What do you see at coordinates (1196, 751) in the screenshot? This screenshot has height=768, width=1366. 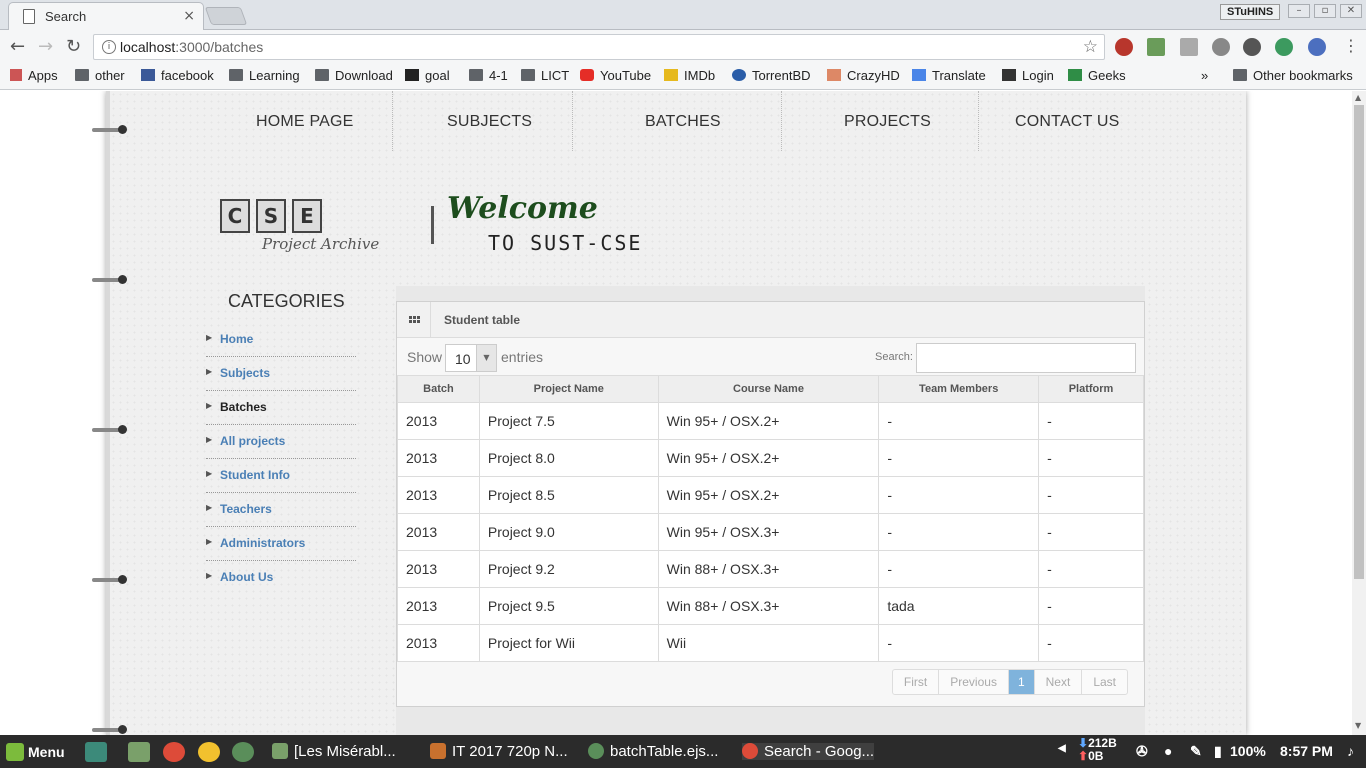 I see `pen-icon: ✎` at bounding box center [1196, 751].